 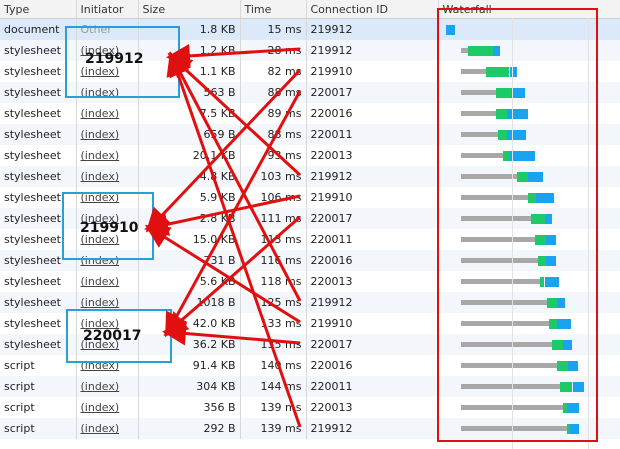 What do you see at coordinates (272, 197) in the screenshot?
I see `time-cell: 106 ms` at bounding box center [272, 197].